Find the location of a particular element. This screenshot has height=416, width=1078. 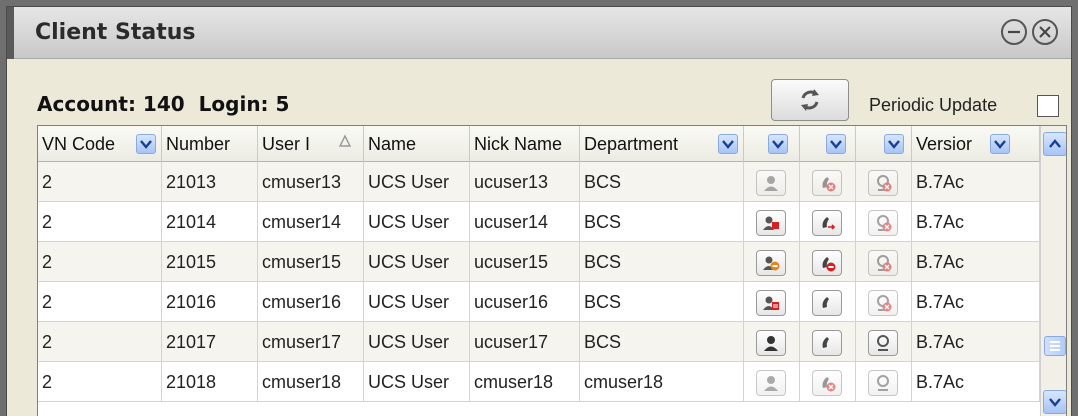

header-nick-name: Nick Name is located at coordinates (525, 144).